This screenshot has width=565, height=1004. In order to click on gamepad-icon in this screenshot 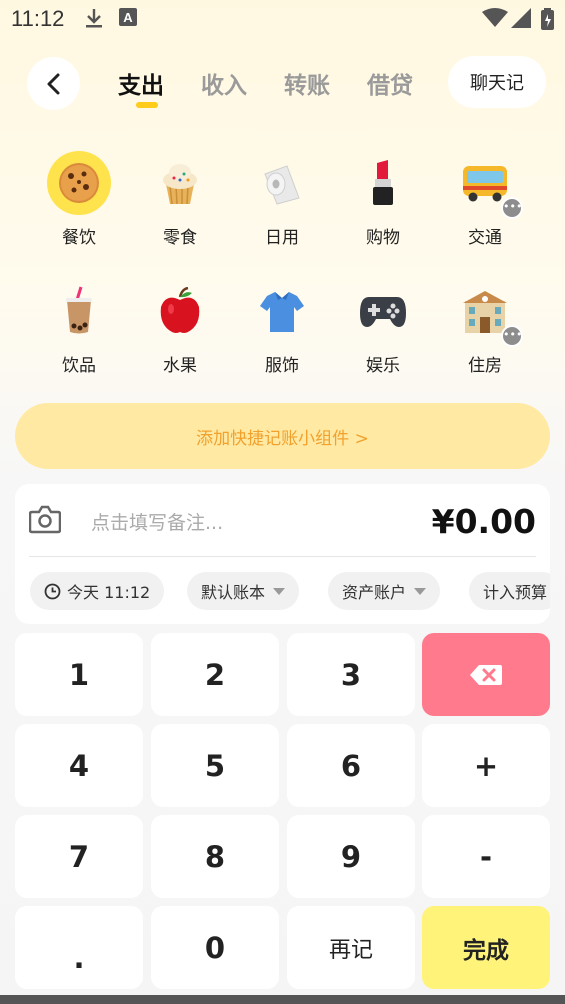, I will do `click(383, 311)`.